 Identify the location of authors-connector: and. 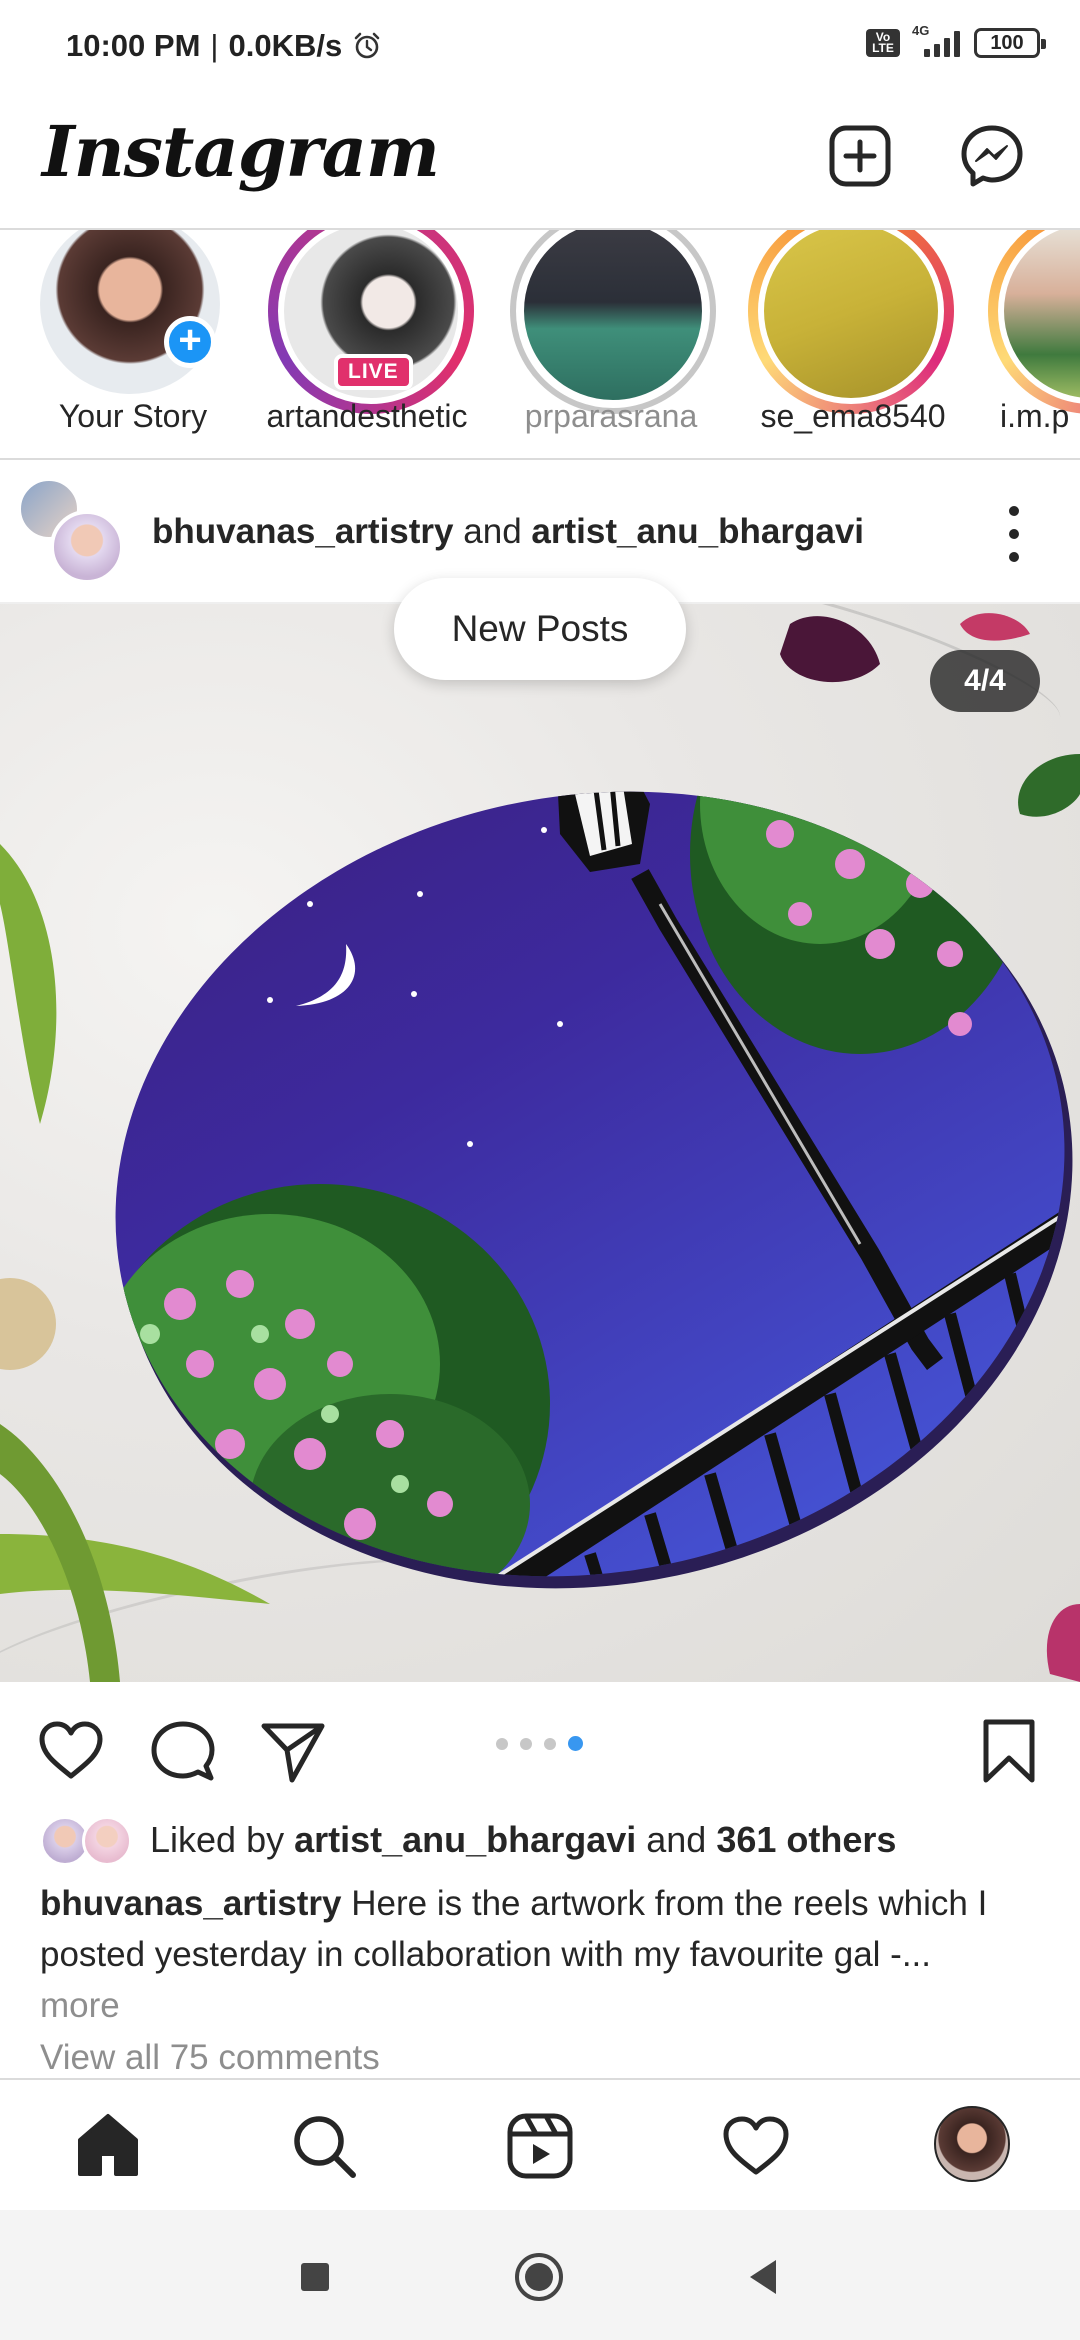
(492, 531).